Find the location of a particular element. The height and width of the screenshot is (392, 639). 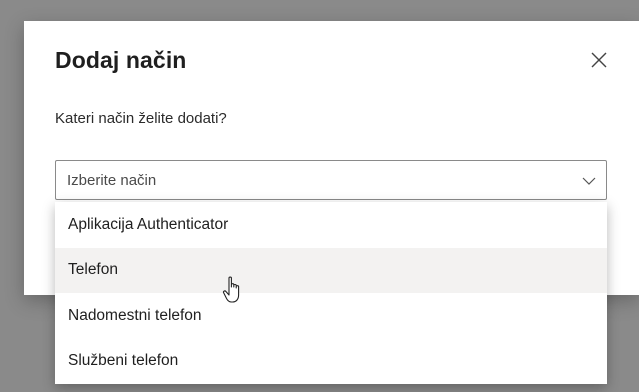

option-phone: Telefon is located at coordinates (331, 270).